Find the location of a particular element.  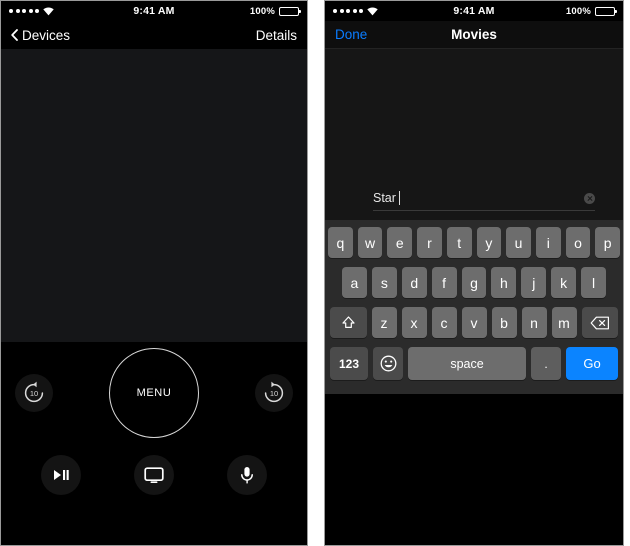

numbers-key: 123 is located at coordinates (349, 363).